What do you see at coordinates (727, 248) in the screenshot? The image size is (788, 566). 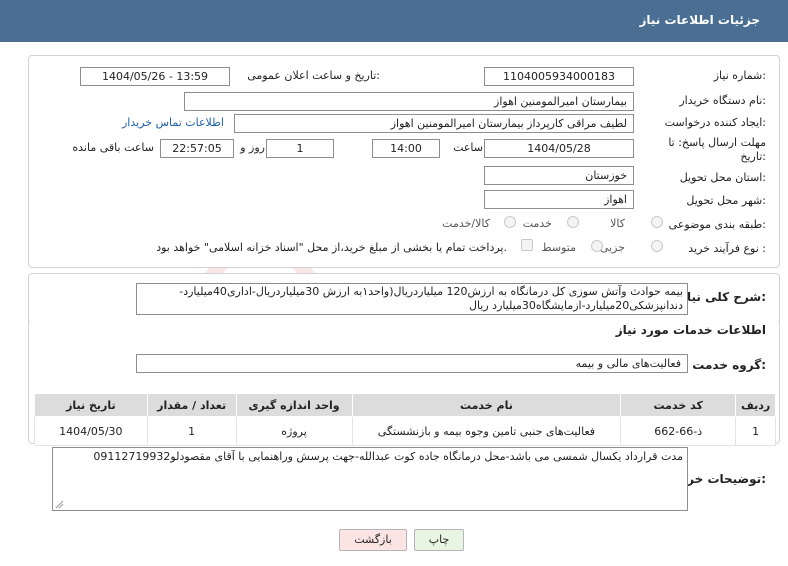 I see `process-type-label: نوع فرآیند خرید :` at bounding box center [727, 248].